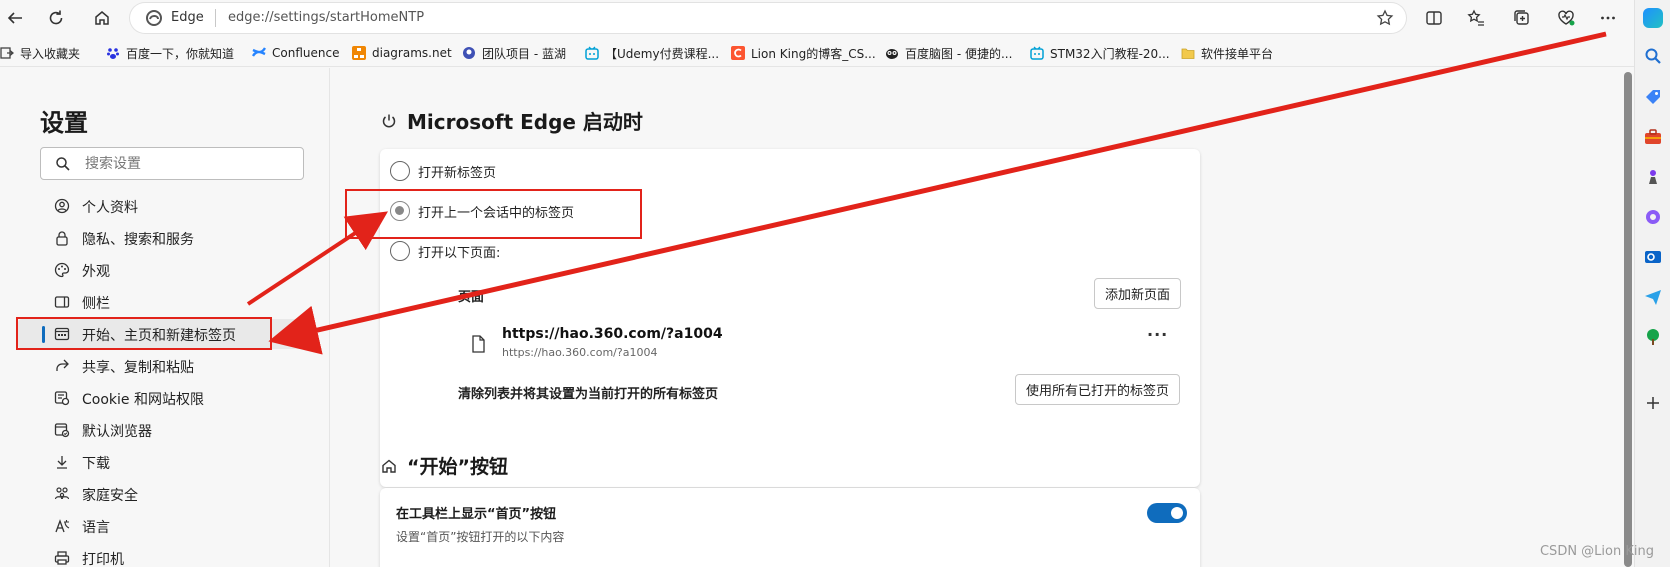 The height and width of the screenshot is (567, 1670). Describe the element at coordinates (1628, 319) in the screenshot. I see `scrollbar-thumb` at that location.